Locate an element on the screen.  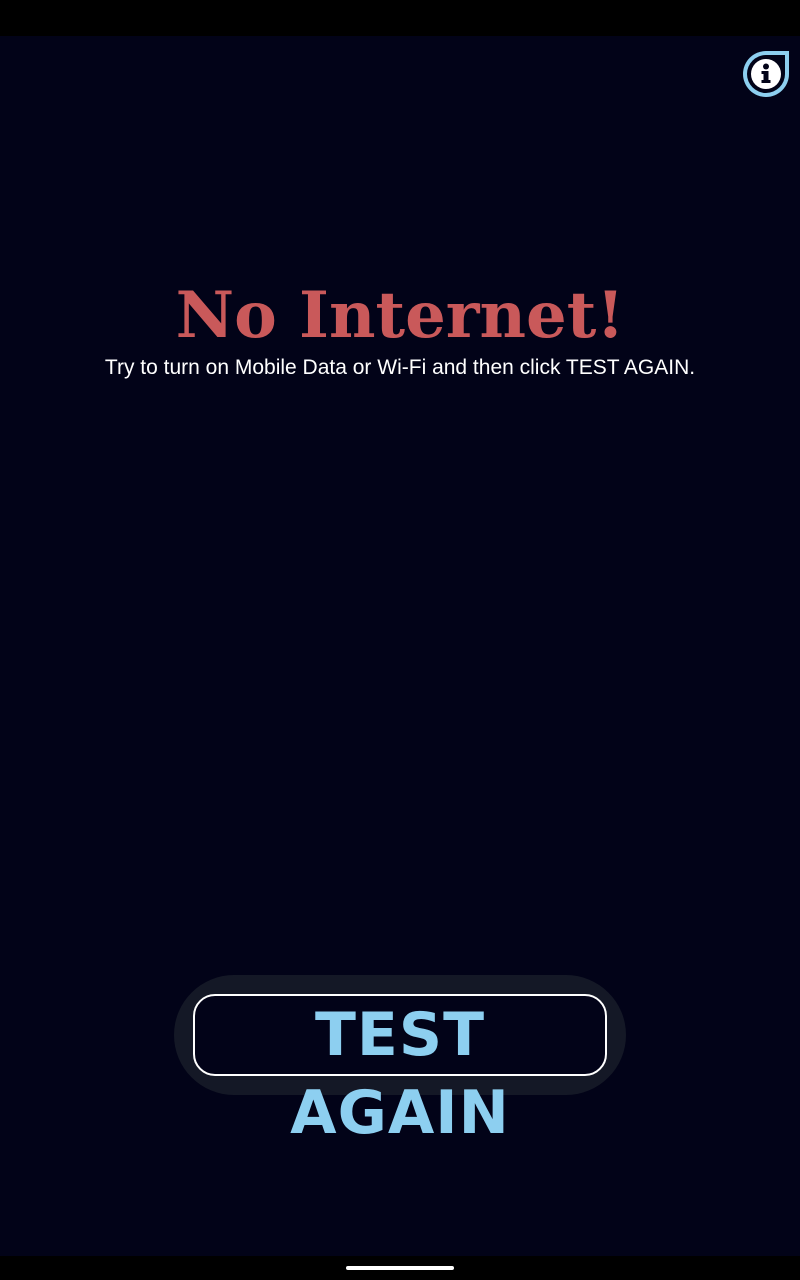
info-icon is located at coordinates (766, 74).